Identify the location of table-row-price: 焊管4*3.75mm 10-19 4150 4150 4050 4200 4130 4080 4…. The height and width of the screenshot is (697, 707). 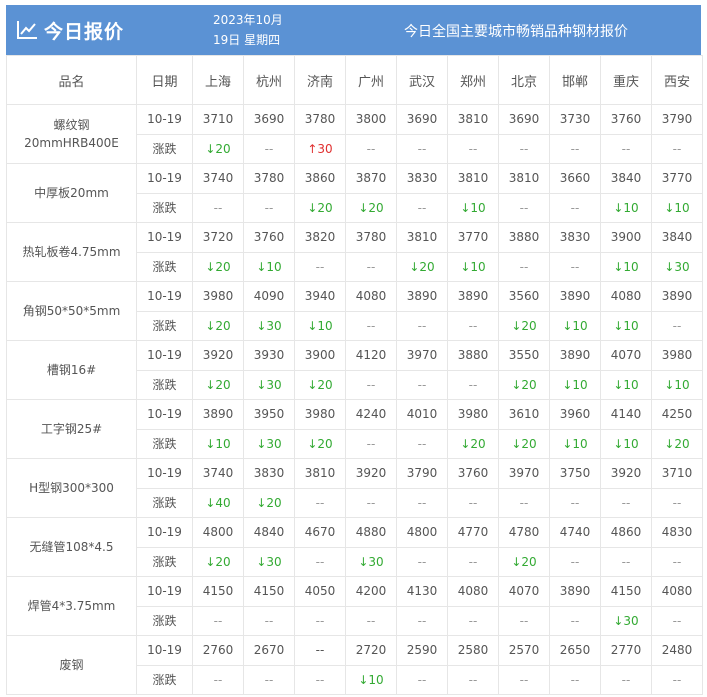
(354, 606).